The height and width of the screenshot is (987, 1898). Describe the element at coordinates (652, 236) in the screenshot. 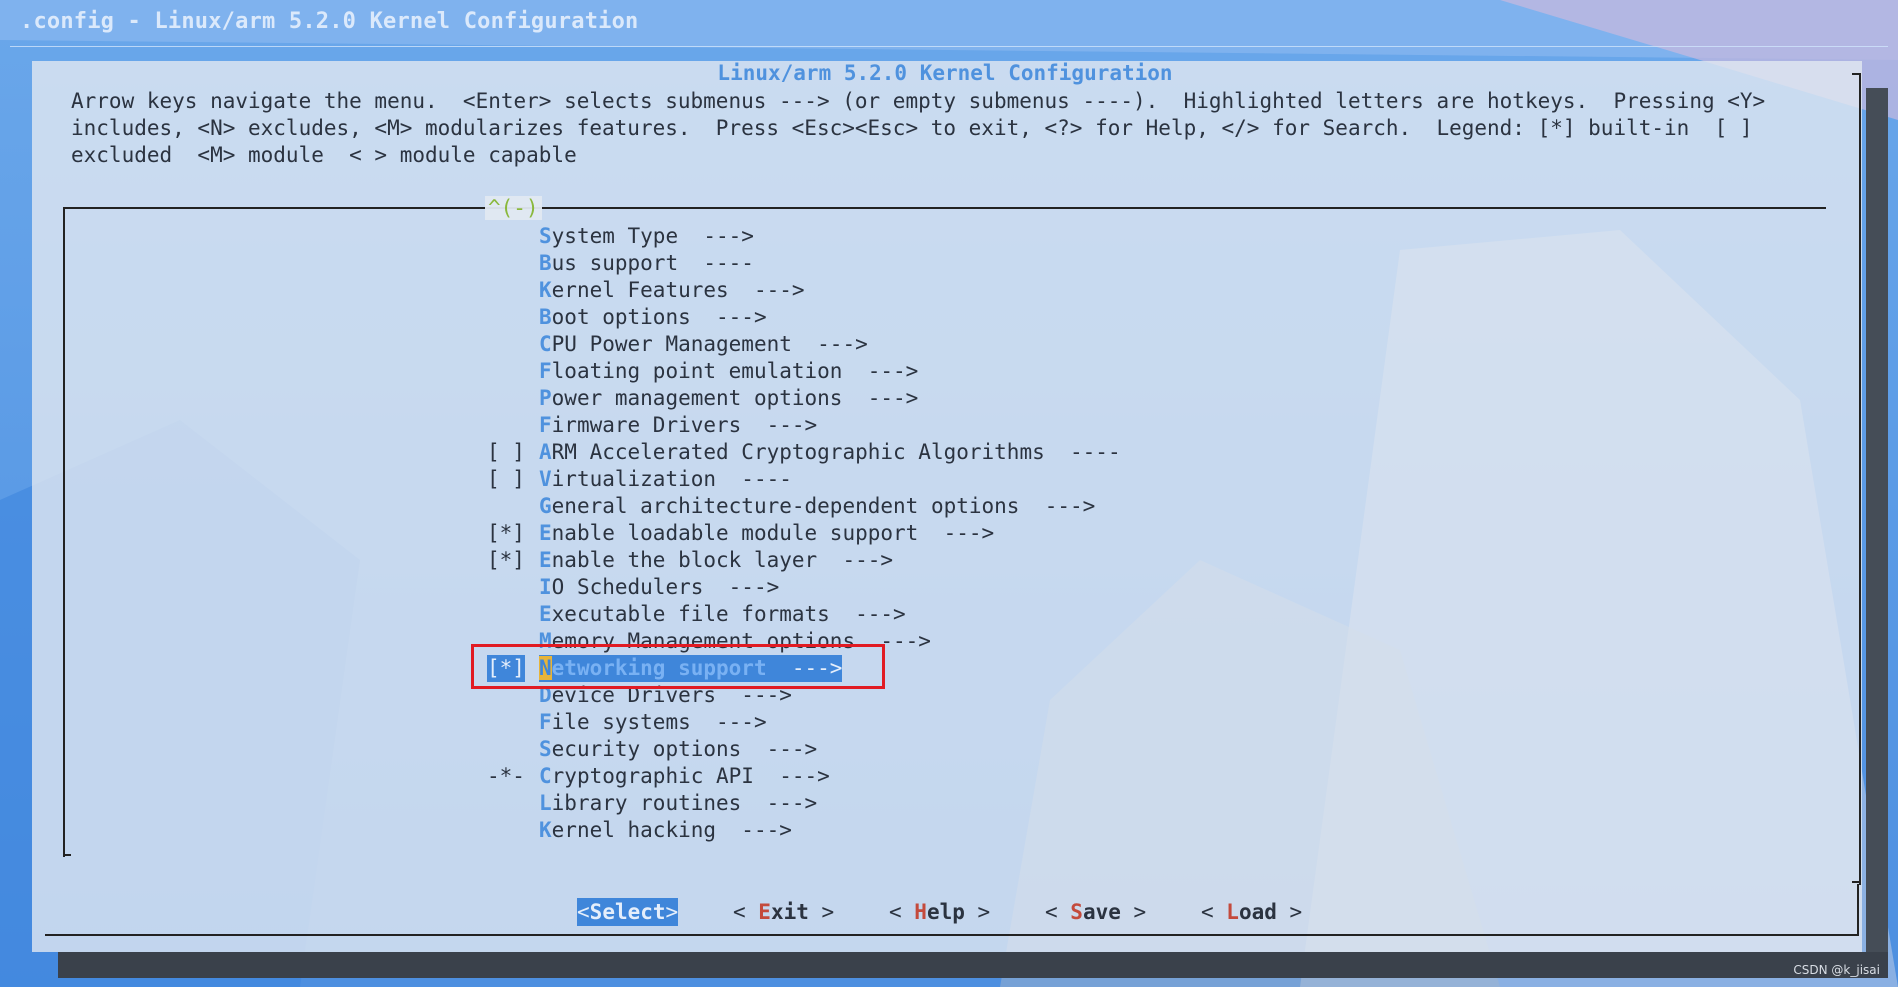

I see `menu-item-text: ystem Type --->` at that location.